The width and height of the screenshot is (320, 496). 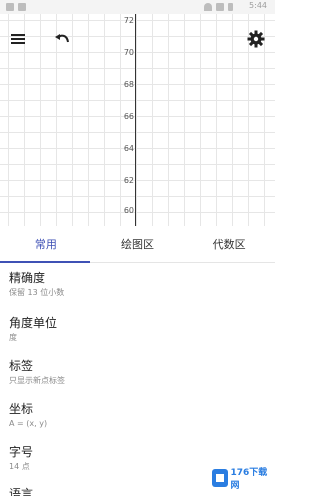 I want to click on battery-icon, so click(x=230, y=7).